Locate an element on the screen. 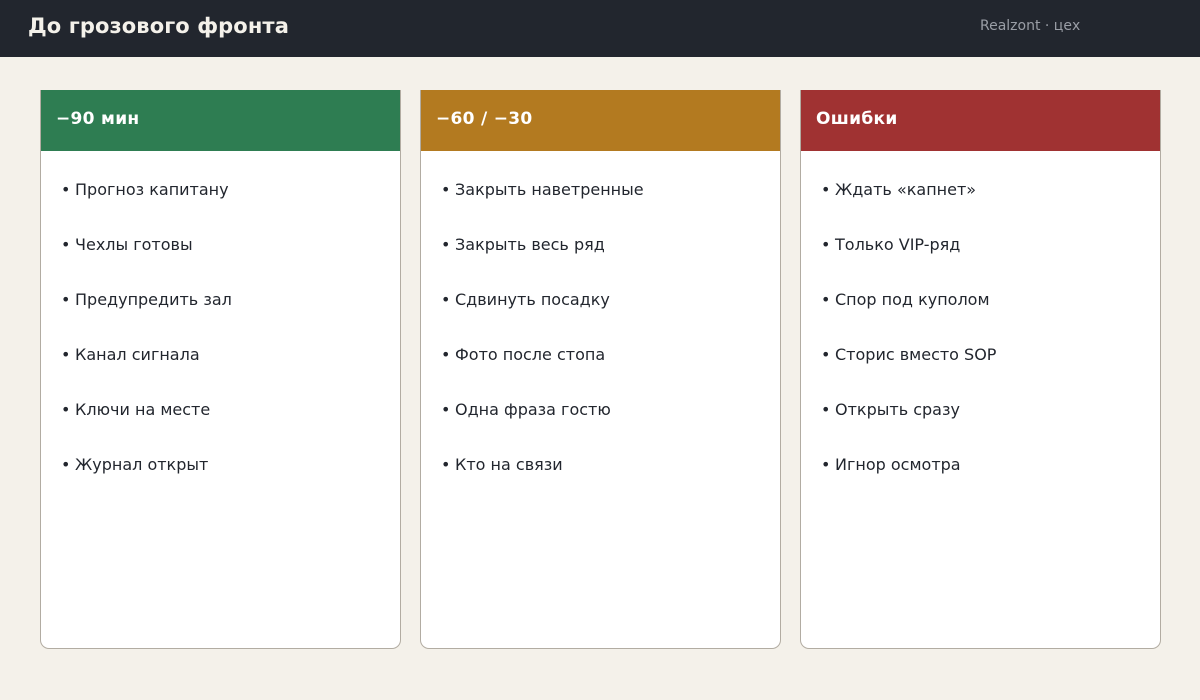 Image resolution: width=1200 pixels, height=700 pixels. list-item-label: Сдвинуть посадку is located at coordinates (532, 299).